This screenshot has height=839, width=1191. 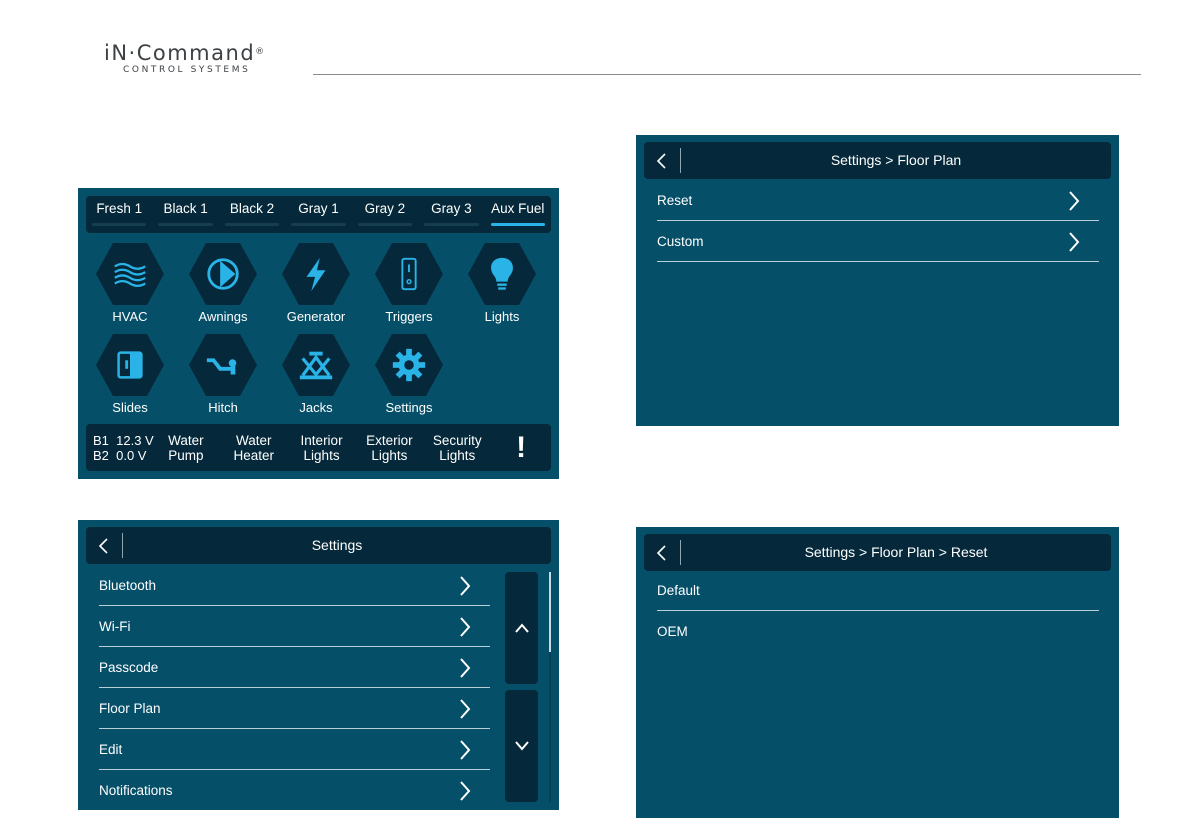 I want to click on item-label: Passcode, so click(x=129, y=667).